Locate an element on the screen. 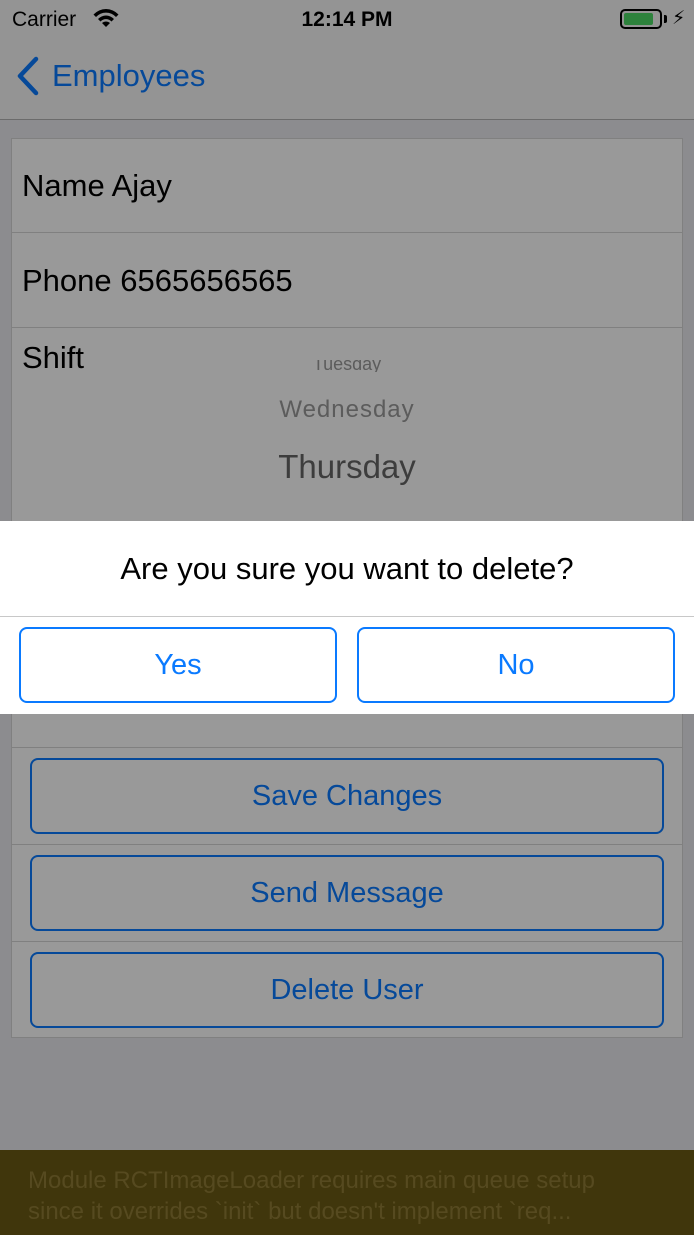 The image size is (694, 1235). no-button: No is located at coordinates (516, 665).